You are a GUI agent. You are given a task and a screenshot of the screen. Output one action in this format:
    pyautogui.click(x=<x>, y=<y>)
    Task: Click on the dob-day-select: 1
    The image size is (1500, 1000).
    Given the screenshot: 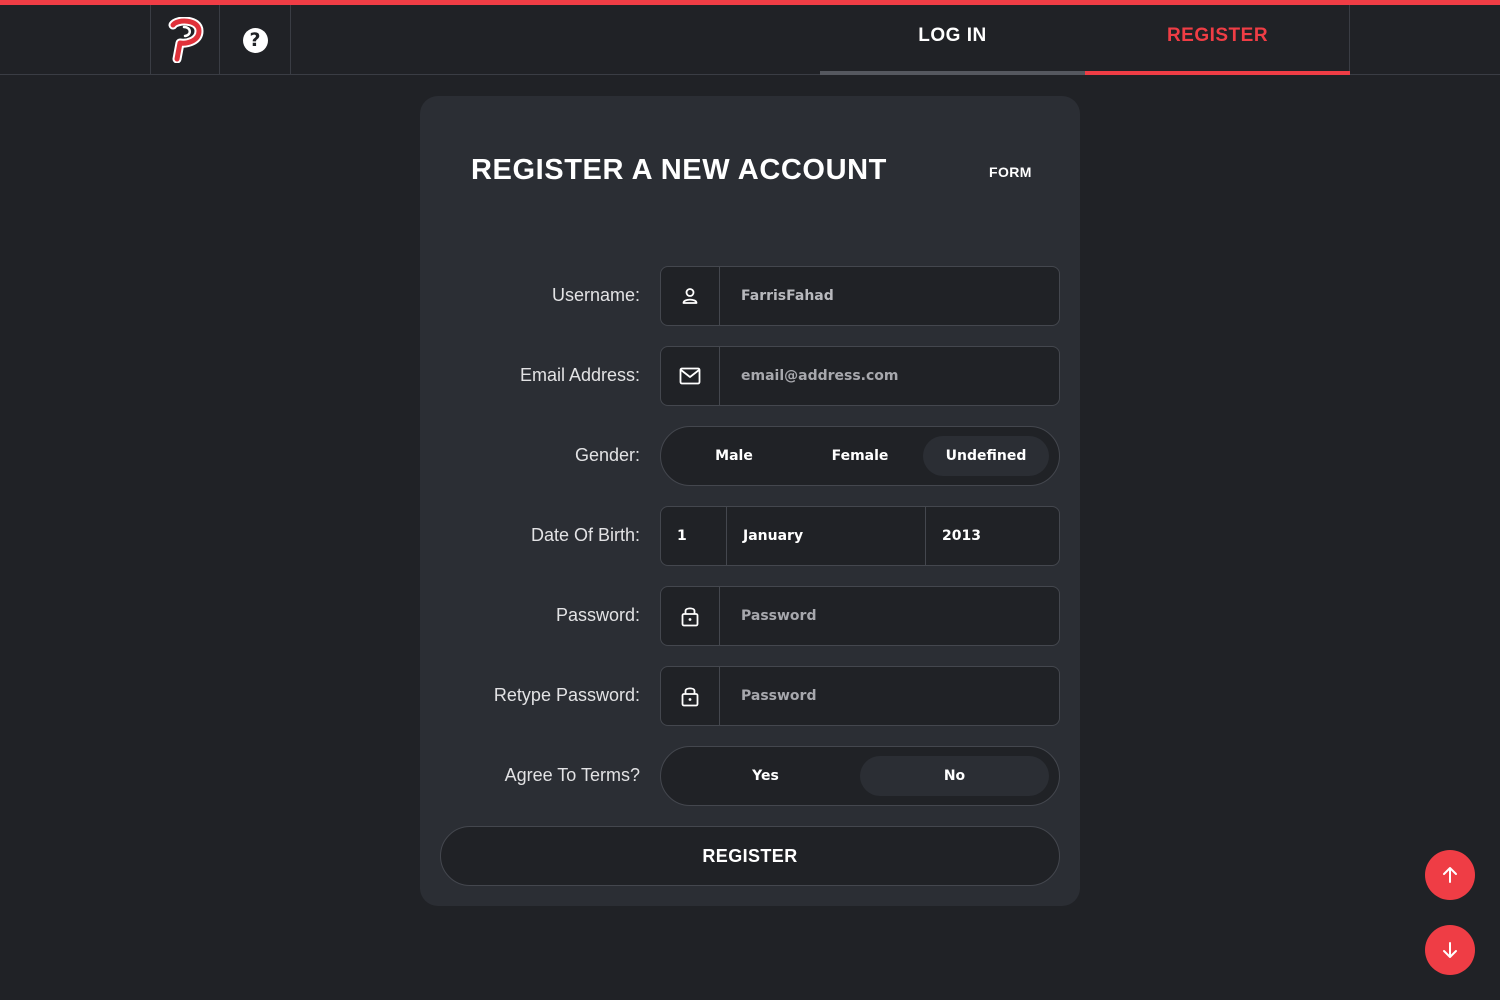 What is the action you would take?
    pyautogui.click(x=694, y=536)
    